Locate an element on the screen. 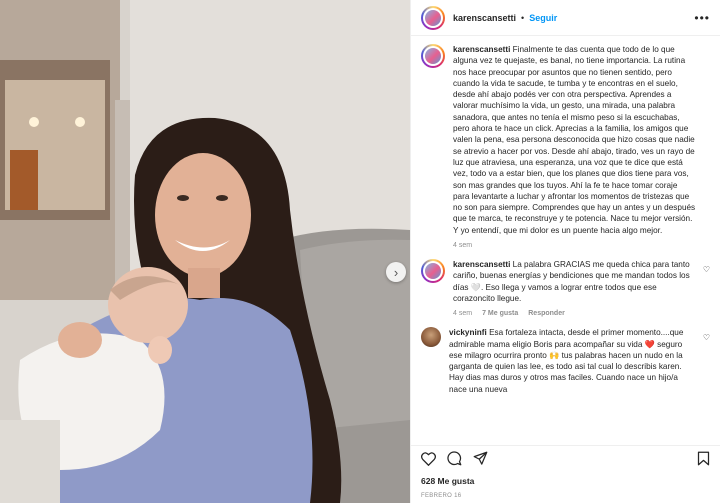 The image size is (720, 503). caption-avatar is located at coordinates (433, 56).